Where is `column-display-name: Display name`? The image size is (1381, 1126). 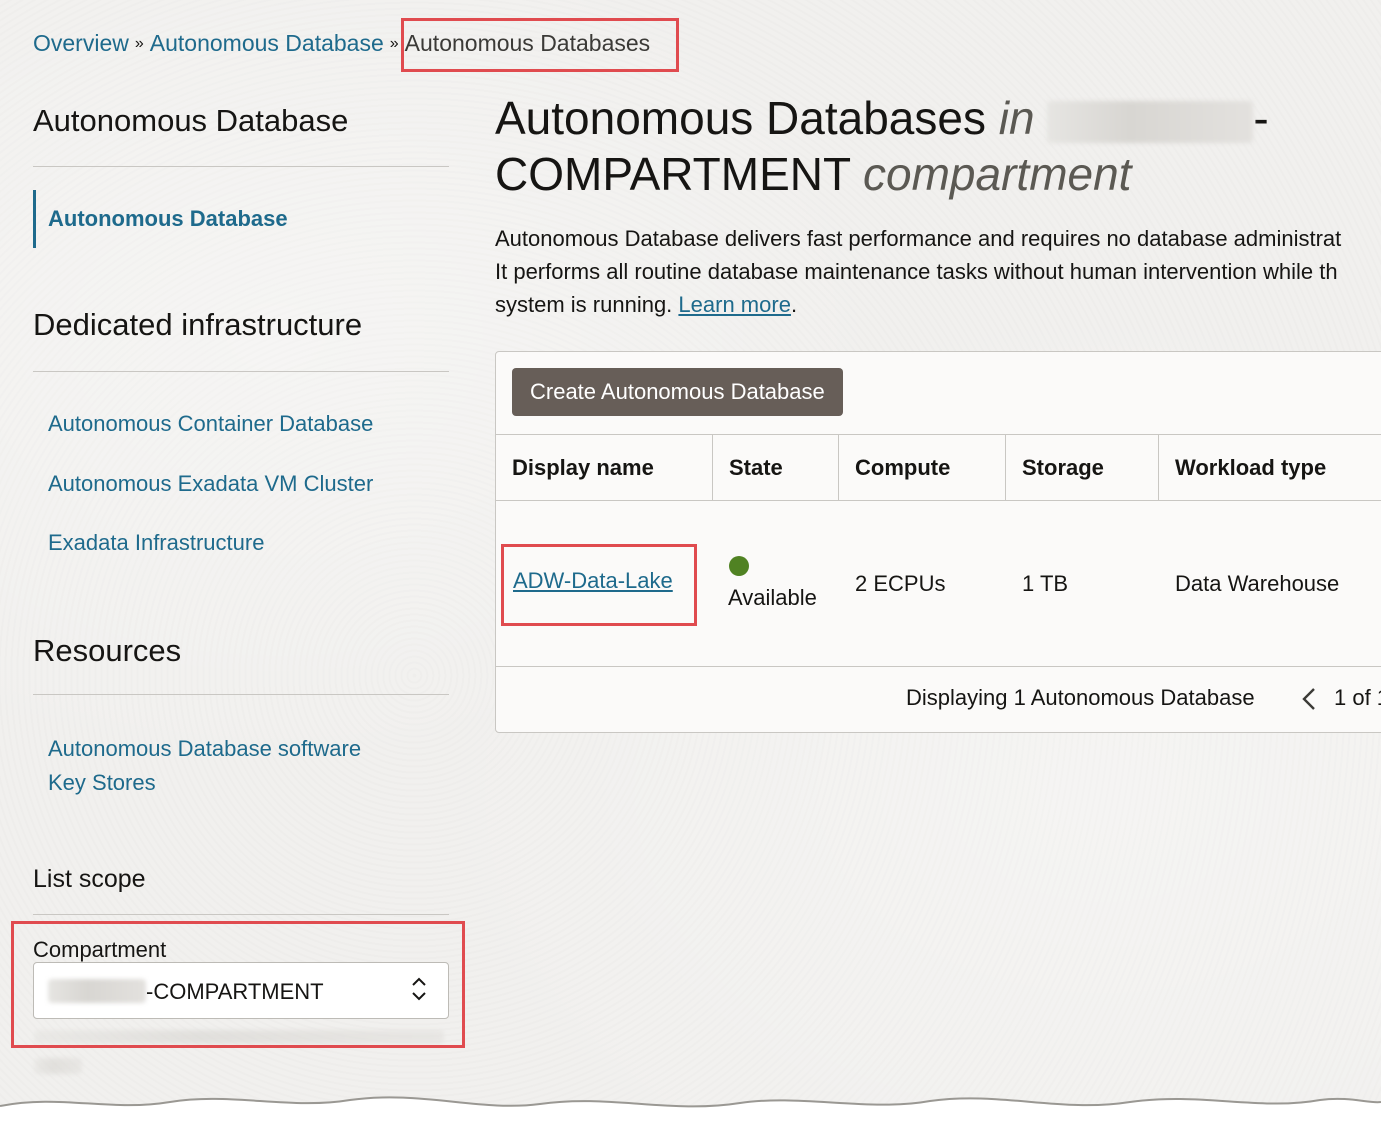 column-display-name: Display name is located at coordinates (604, 467).